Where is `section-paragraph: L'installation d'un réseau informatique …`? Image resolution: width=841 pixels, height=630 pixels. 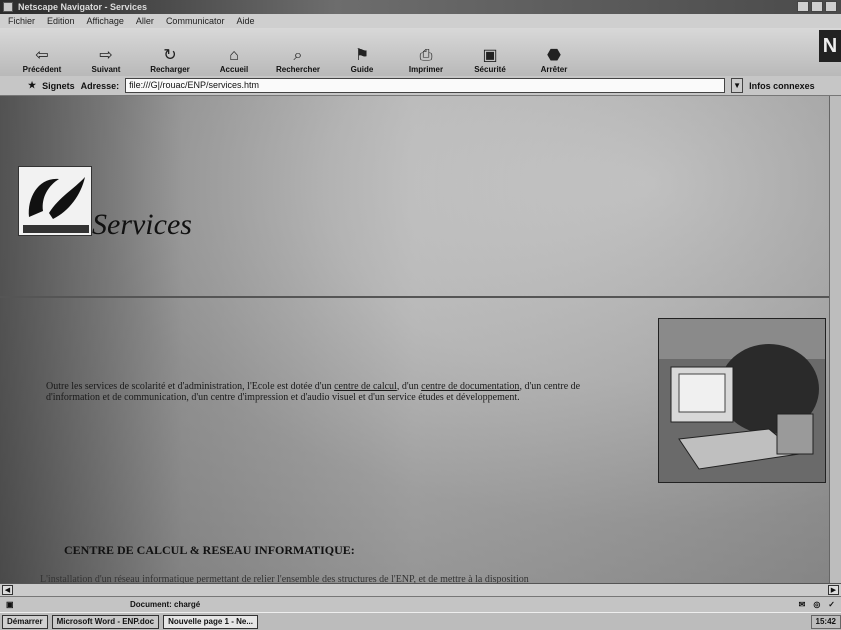 section-paragraph: L'installation d'un réseau informatique … is located at coordinates (284, 578).